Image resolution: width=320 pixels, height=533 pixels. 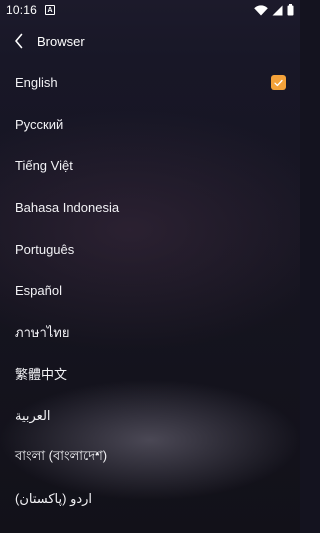 What do you see at coordinates (150, 41) in the screenshot?
I see `app-header: Browser` at bounding box center [150, 41].